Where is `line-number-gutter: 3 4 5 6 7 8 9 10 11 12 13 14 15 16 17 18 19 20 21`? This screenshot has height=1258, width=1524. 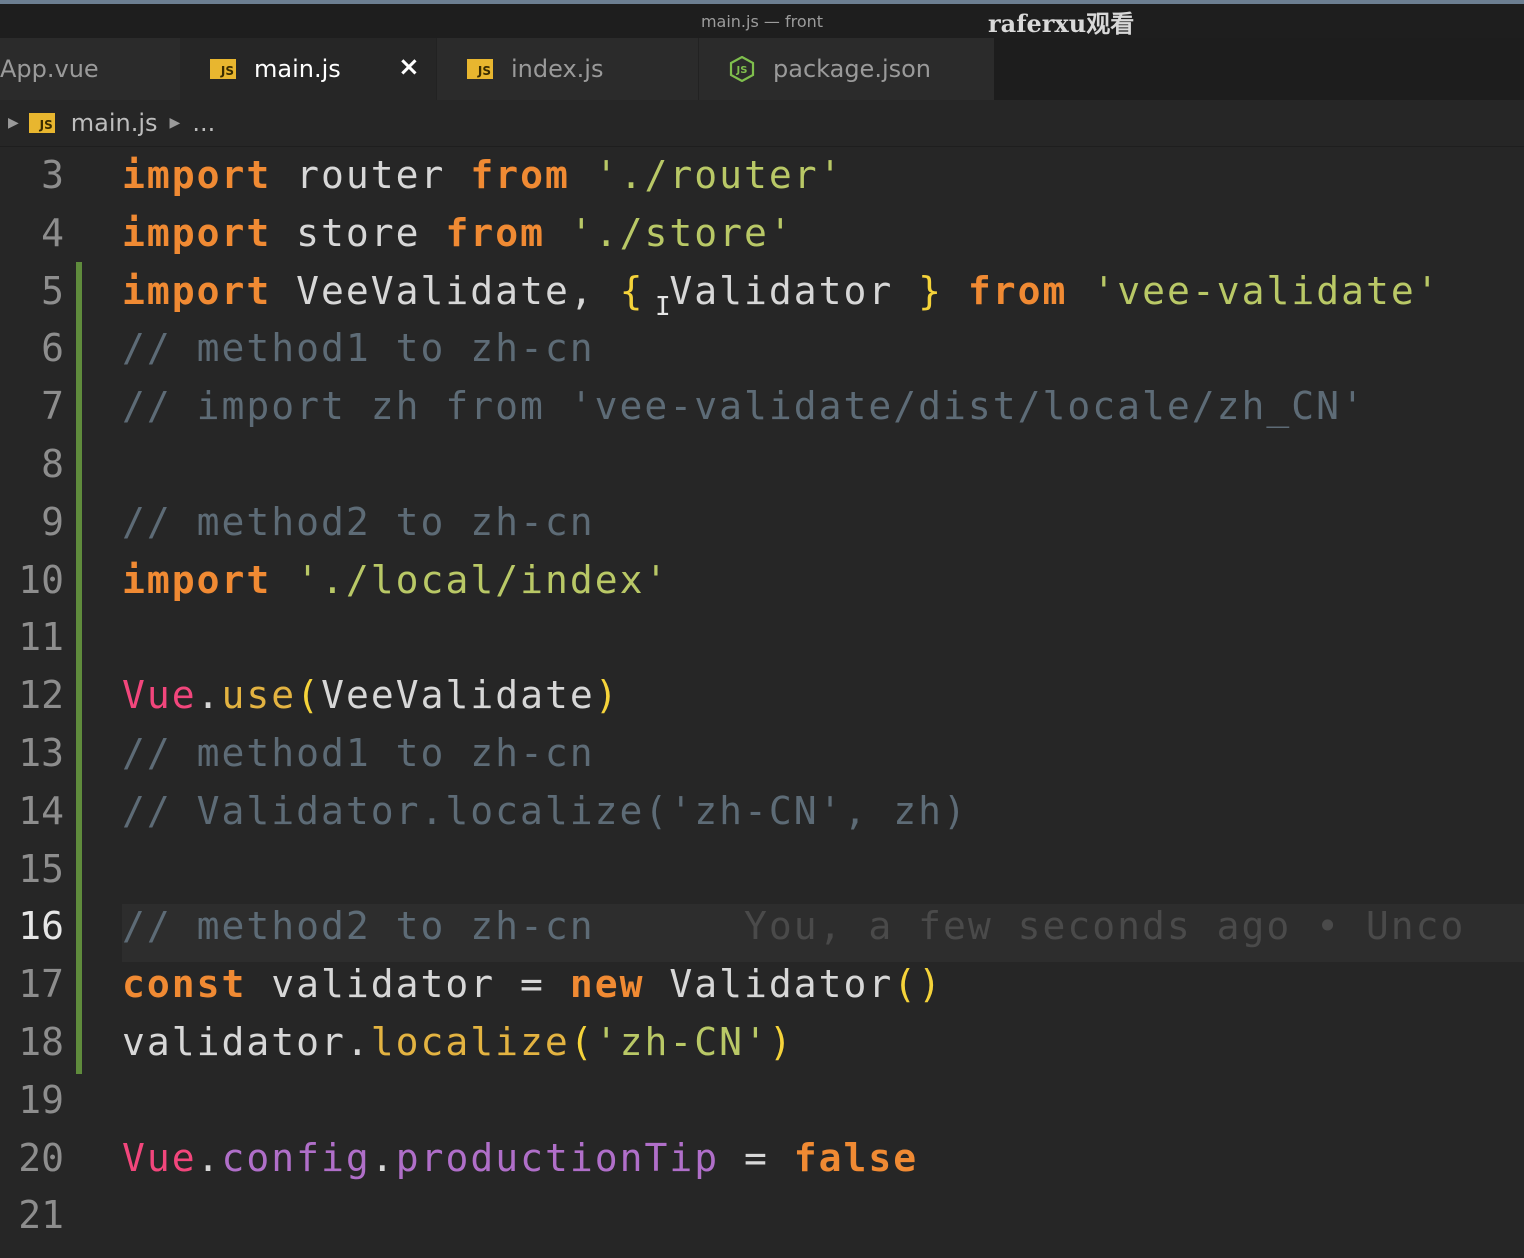
line-number-gutter: 3 4 5 6 7 8 9 10 11 12 13 14 15 16 17 18 19 20 21 is located at coordinates (60, 702).